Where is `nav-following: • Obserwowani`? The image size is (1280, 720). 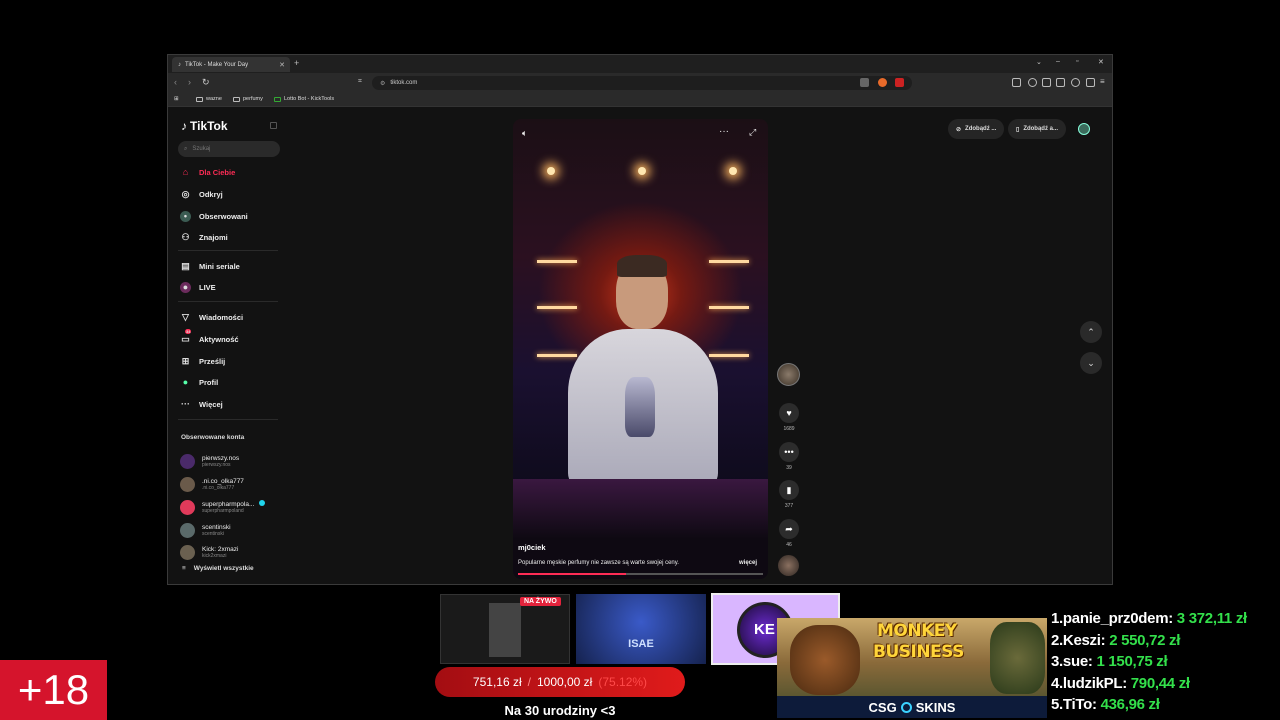
nav-following: • Obserwowani is located at coordinates (214, 216).